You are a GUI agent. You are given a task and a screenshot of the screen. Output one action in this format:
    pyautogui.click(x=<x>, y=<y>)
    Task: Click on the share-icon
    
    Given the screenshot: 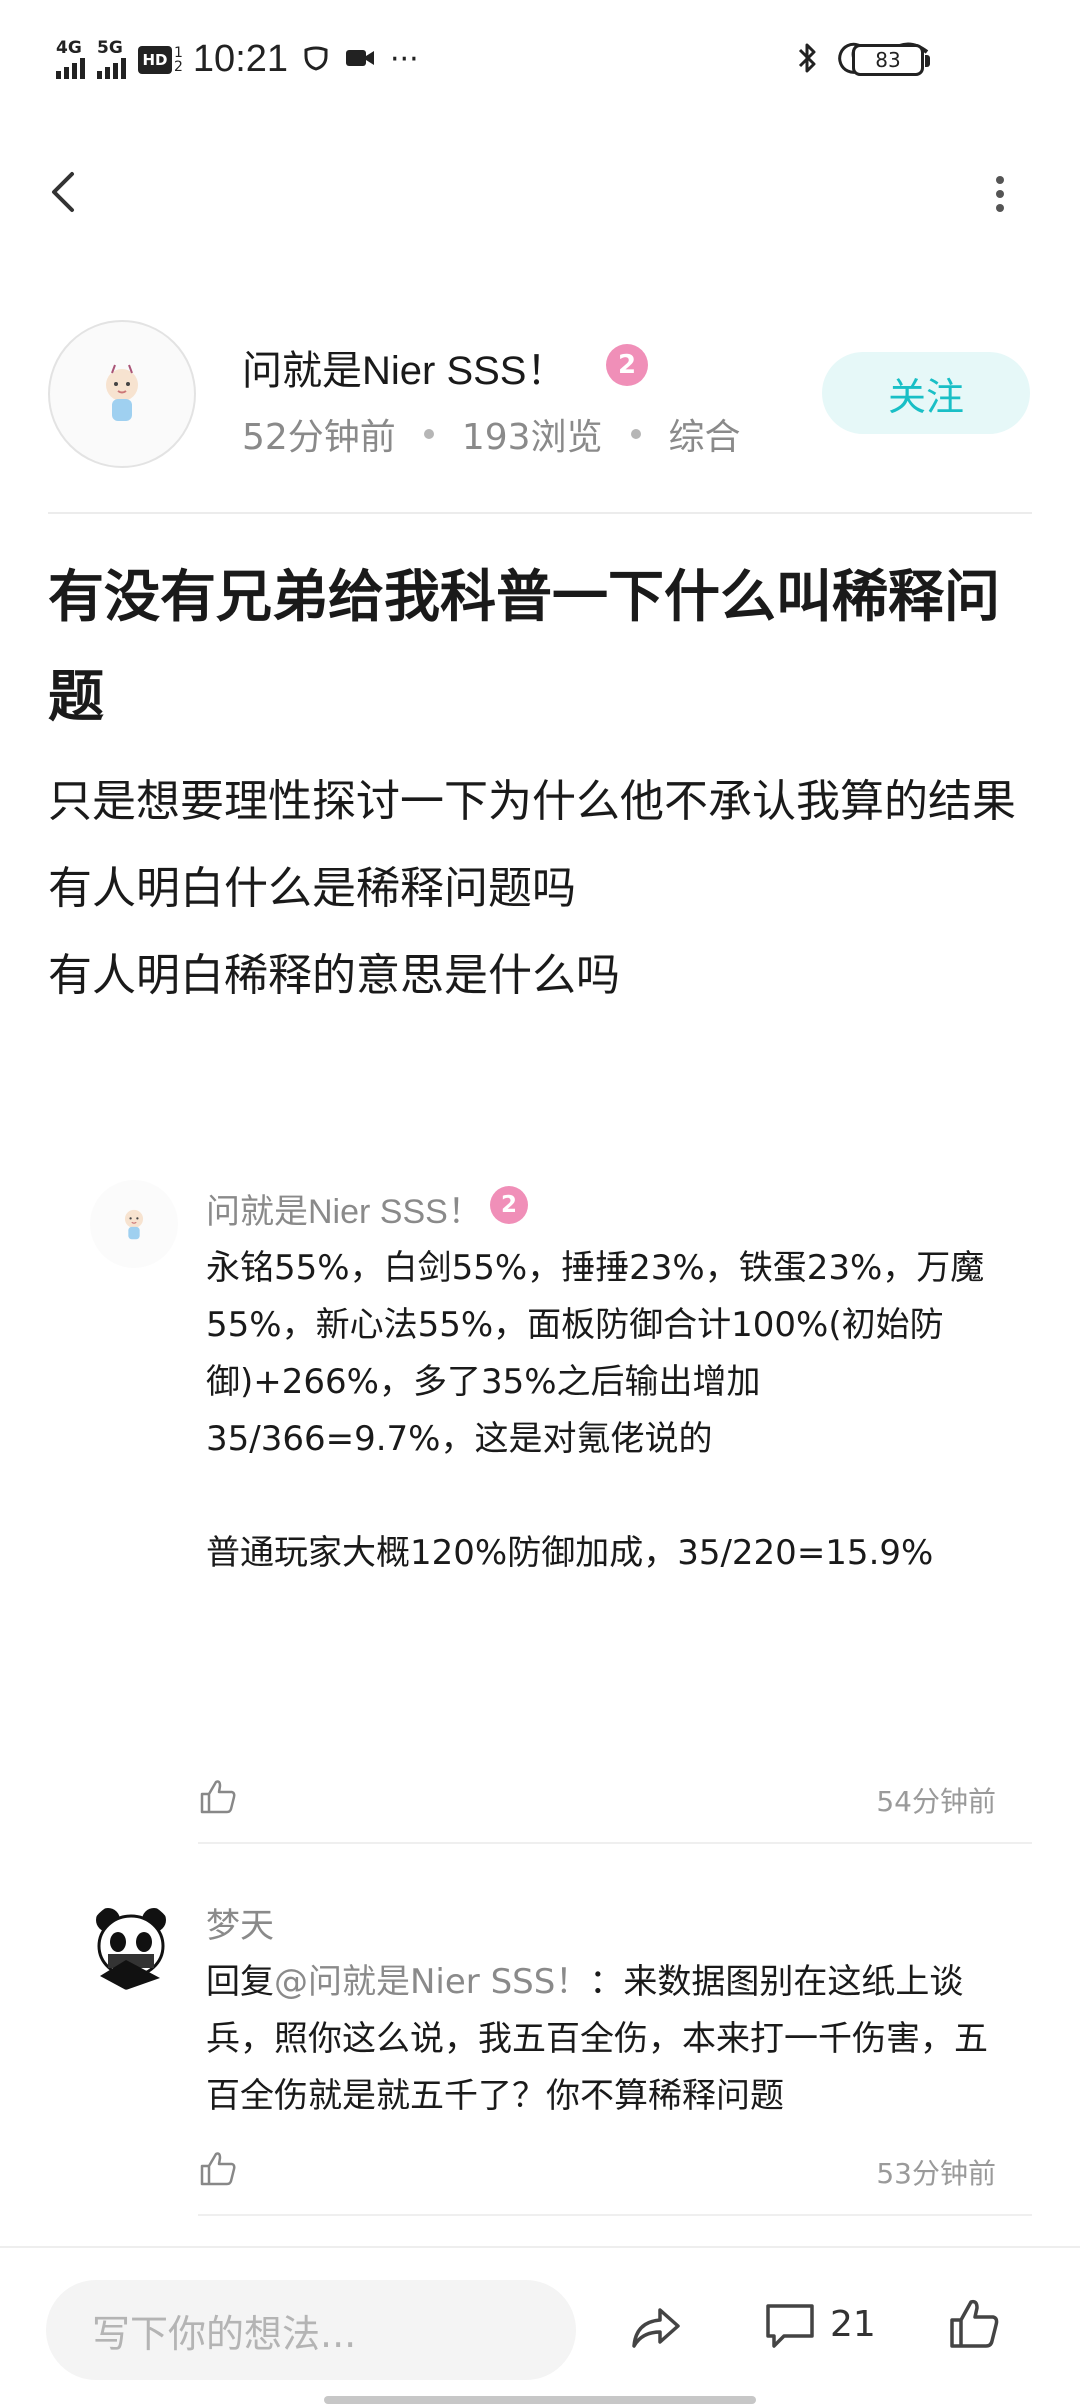 What is the action you would take?
    pyautogui.click(x=656, y=2328)
    